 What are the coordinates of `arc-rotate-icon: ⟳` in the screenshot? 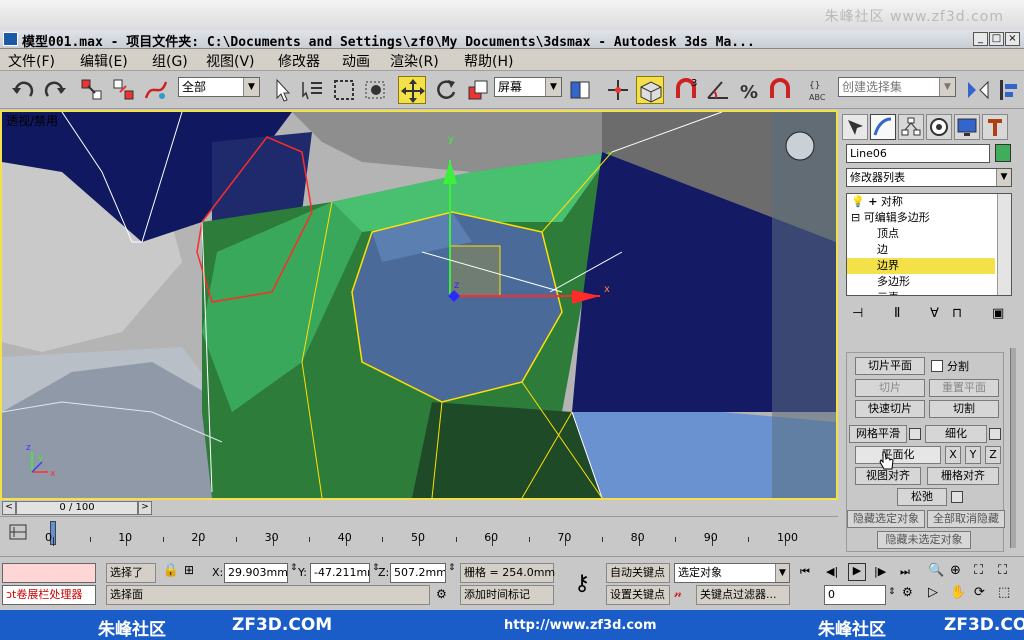 It's located at (979, 592).